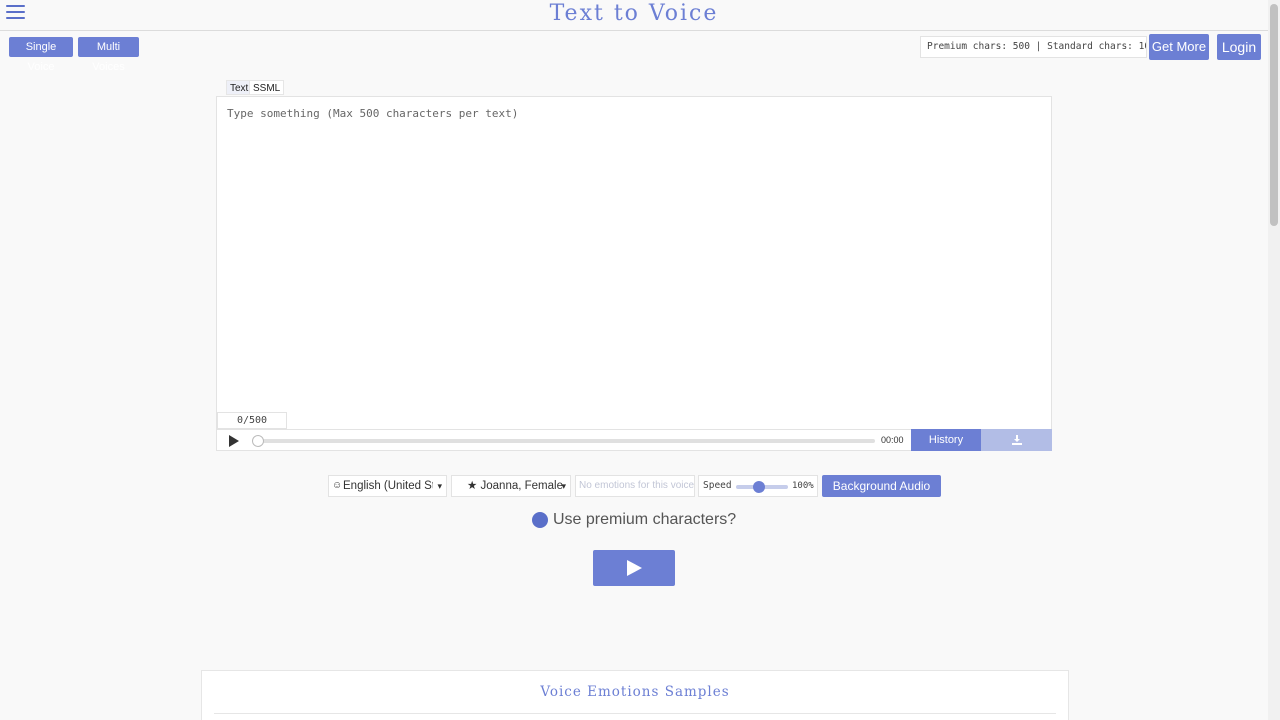 The width and height of the screenshot is (1280, 720). Describe the element at coordinates (1274, 115) in the screenshot. I see `scrollbar-thumb` at that location.